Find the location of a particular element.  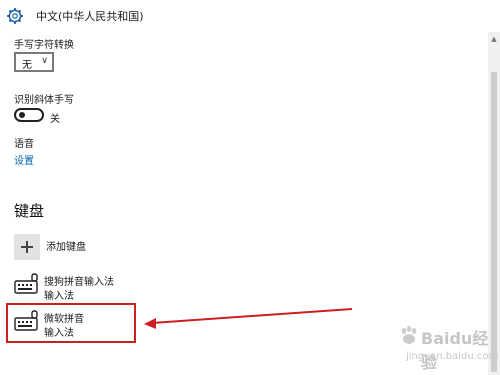

scroll-up-icon: ▲ is located at coordinates (494, 39).